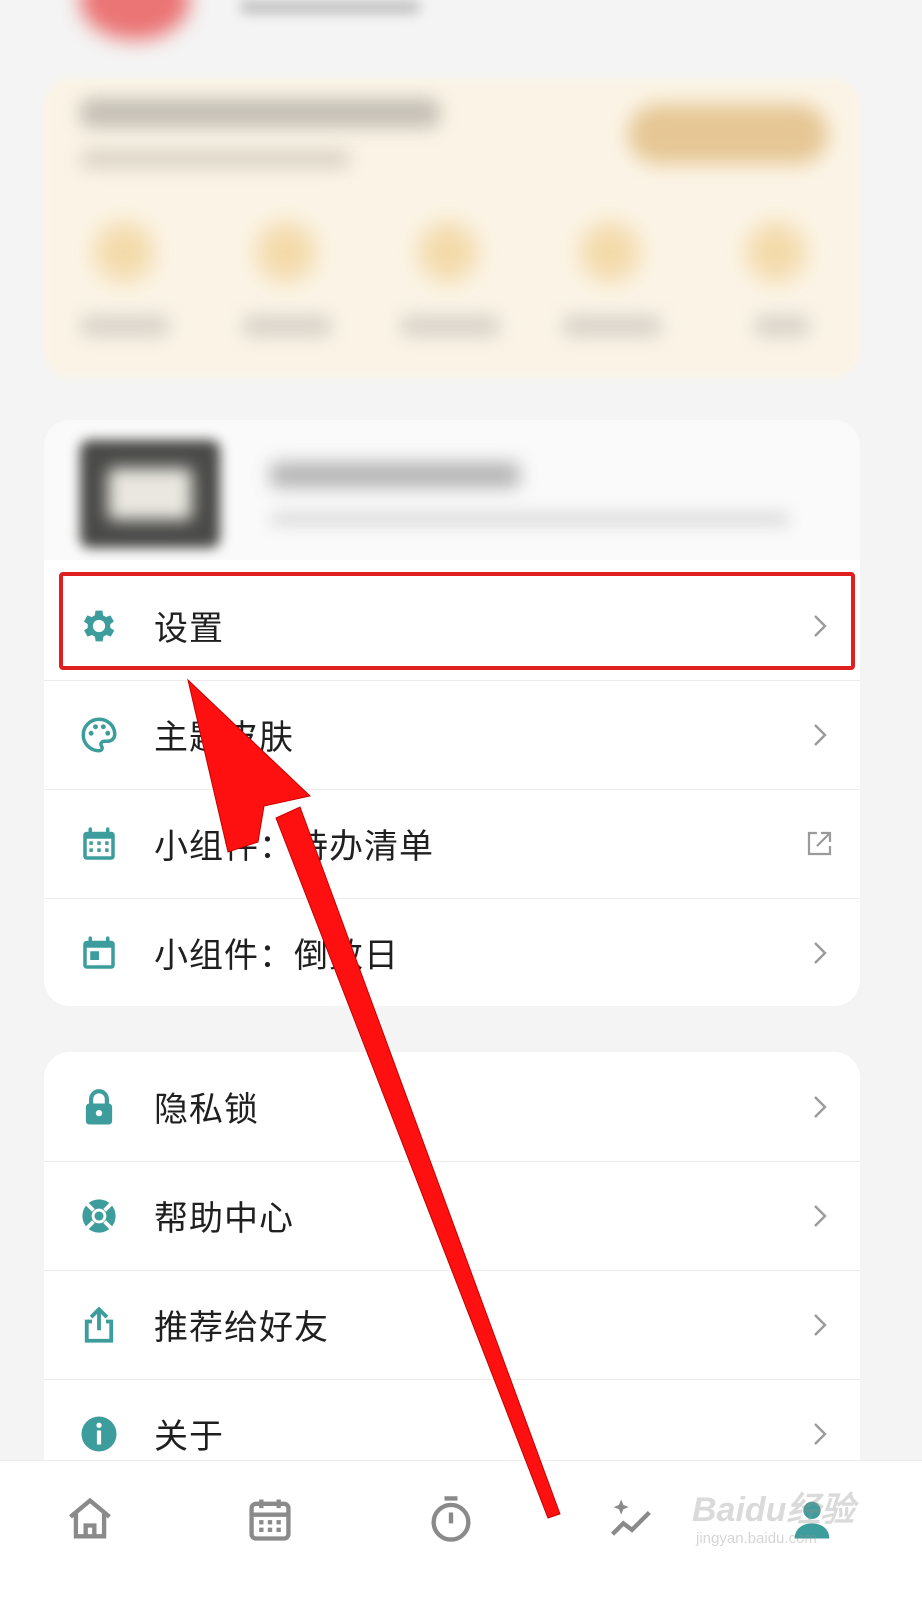 This screenshot has width=922, height=1601. I want to click on palette-icon, so click(99, 735).